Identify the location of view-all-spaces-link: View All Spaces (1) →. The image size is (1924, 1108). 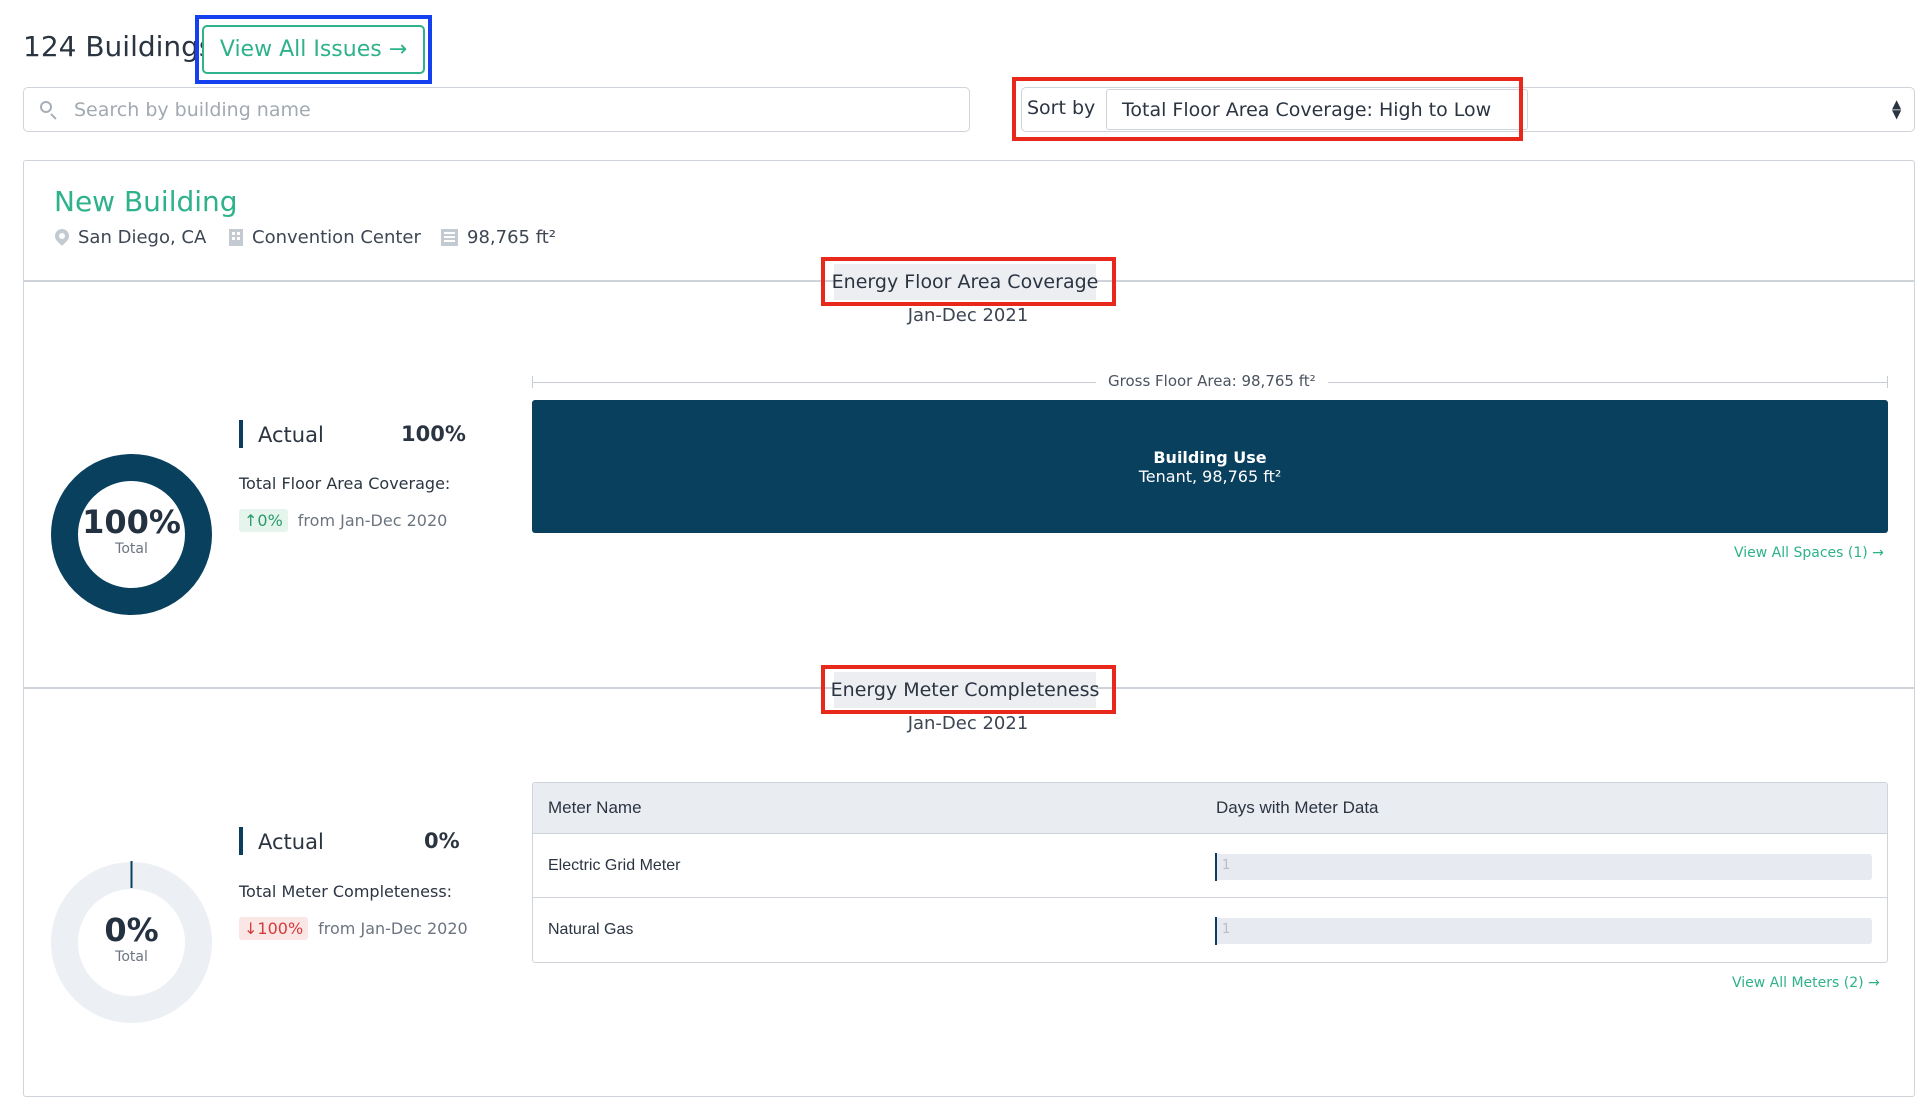
(1809, 553).